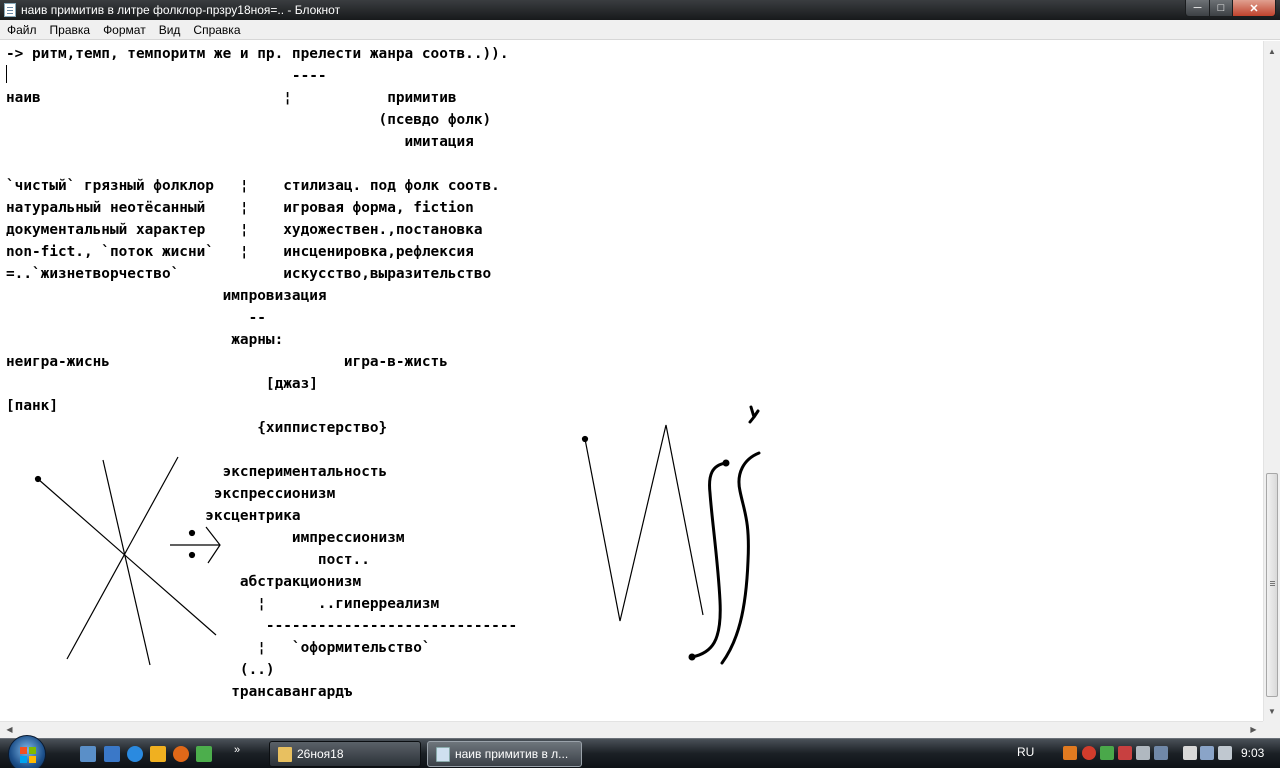 Image resolution: width=1280 pixels, height=768 pixels. Describe the element at coordinates (1125, 753) in the screenshot. I see `tray-security-icon` at that location.